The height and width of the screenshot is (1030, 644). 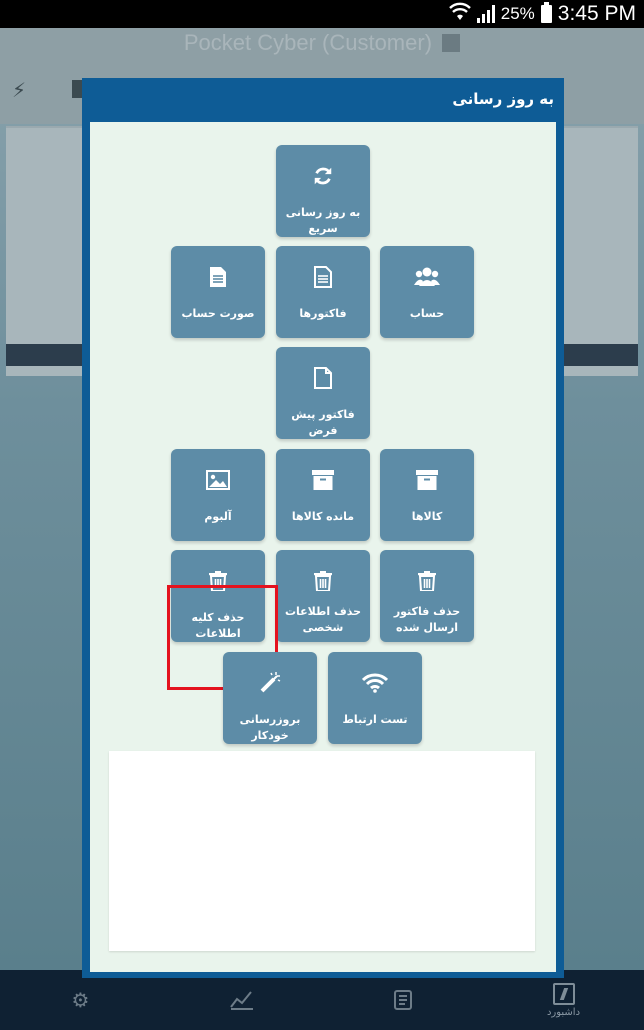 What do you see at coordinates (323, 422) in the screenshot?
I see `proforma-label: فاکتور پیش فرض` at bounding box center [323, 422].